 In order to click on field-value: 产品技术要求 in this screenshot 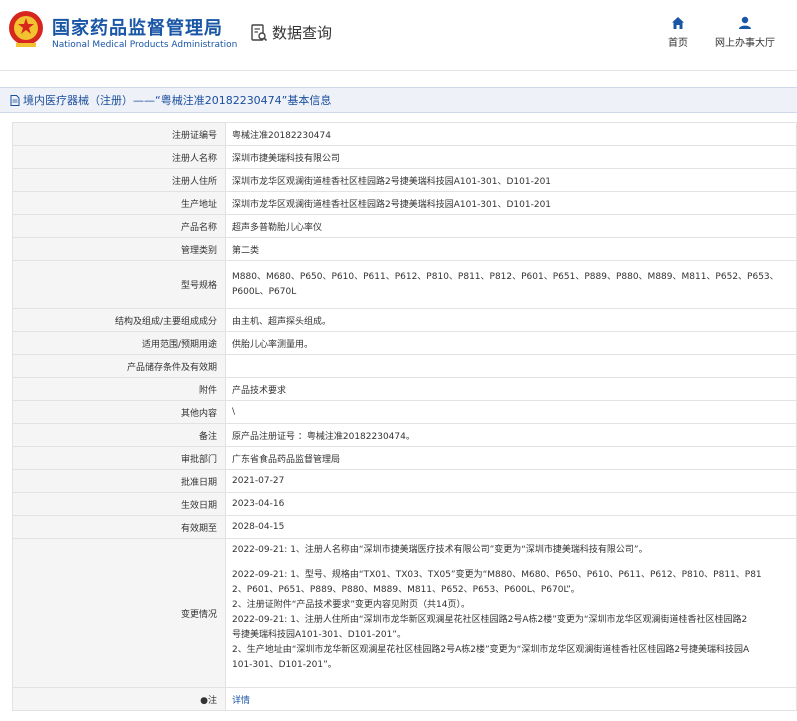, I will do `click(511, 389)`.